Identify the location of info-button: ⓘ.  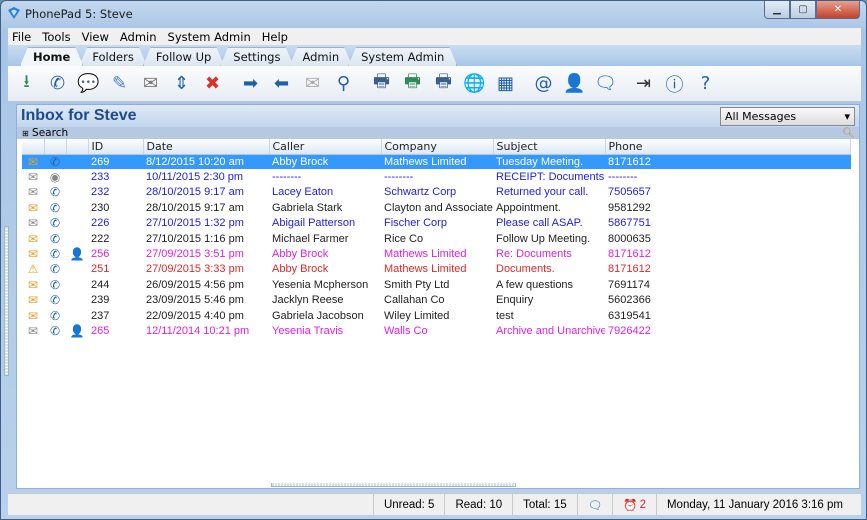
(674, 83).